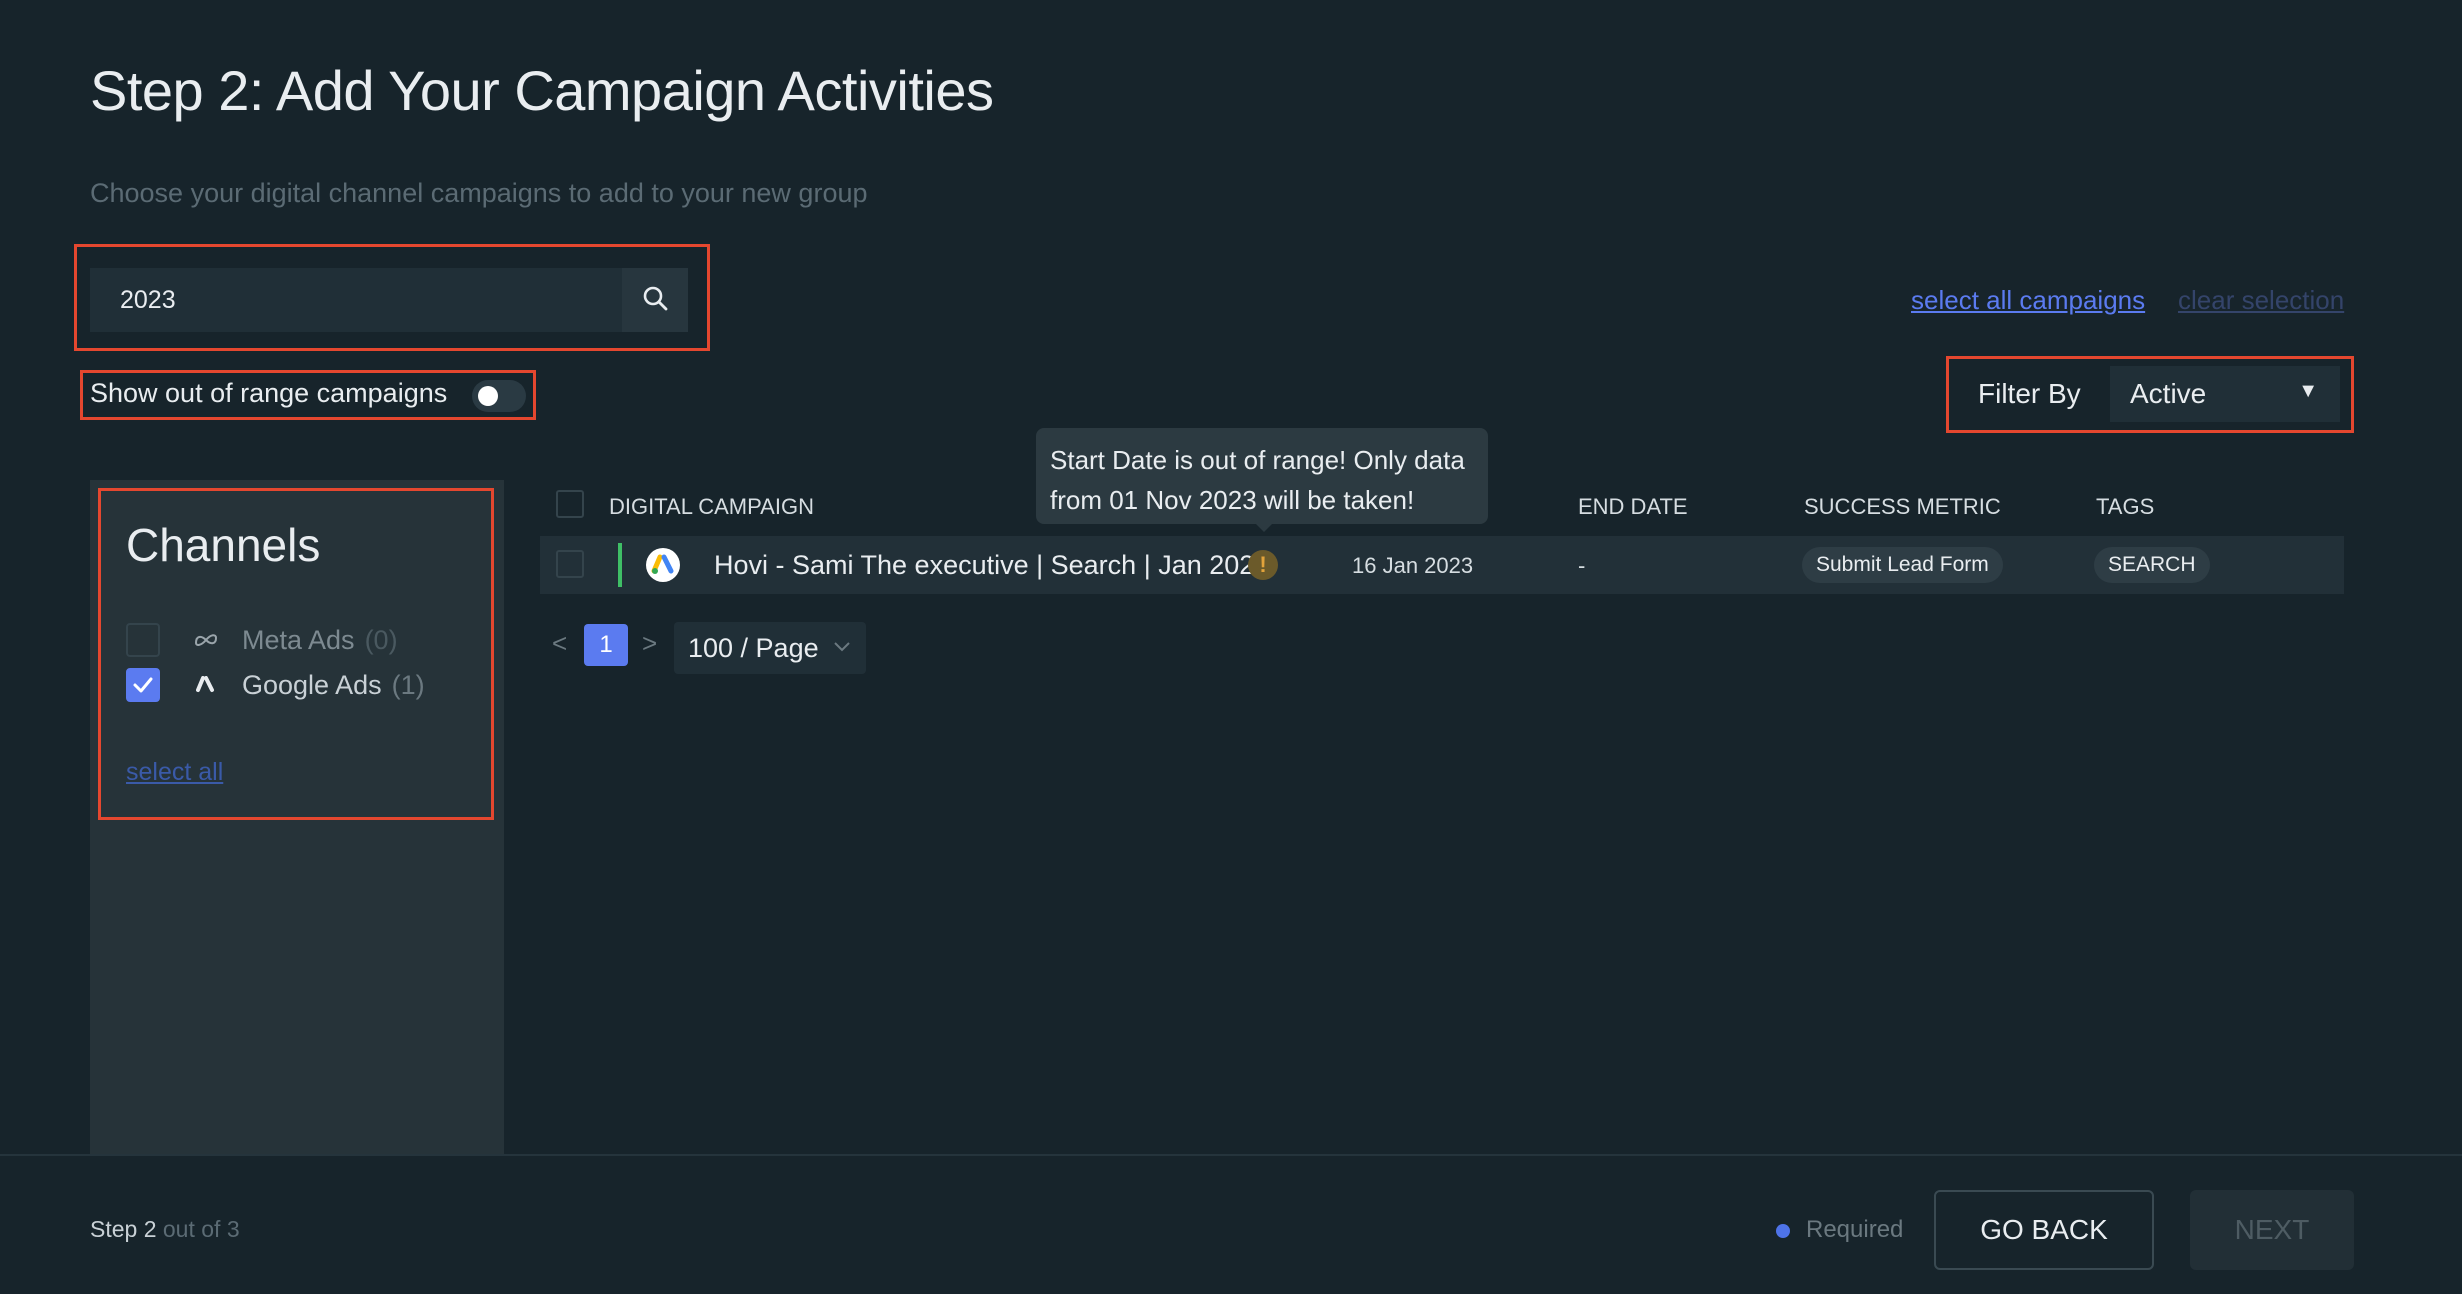 The image size is (2462, 1294). Describe the element at coordinates (1783, 1231) in the screenshot. I see `required-dot-icon` at that location.